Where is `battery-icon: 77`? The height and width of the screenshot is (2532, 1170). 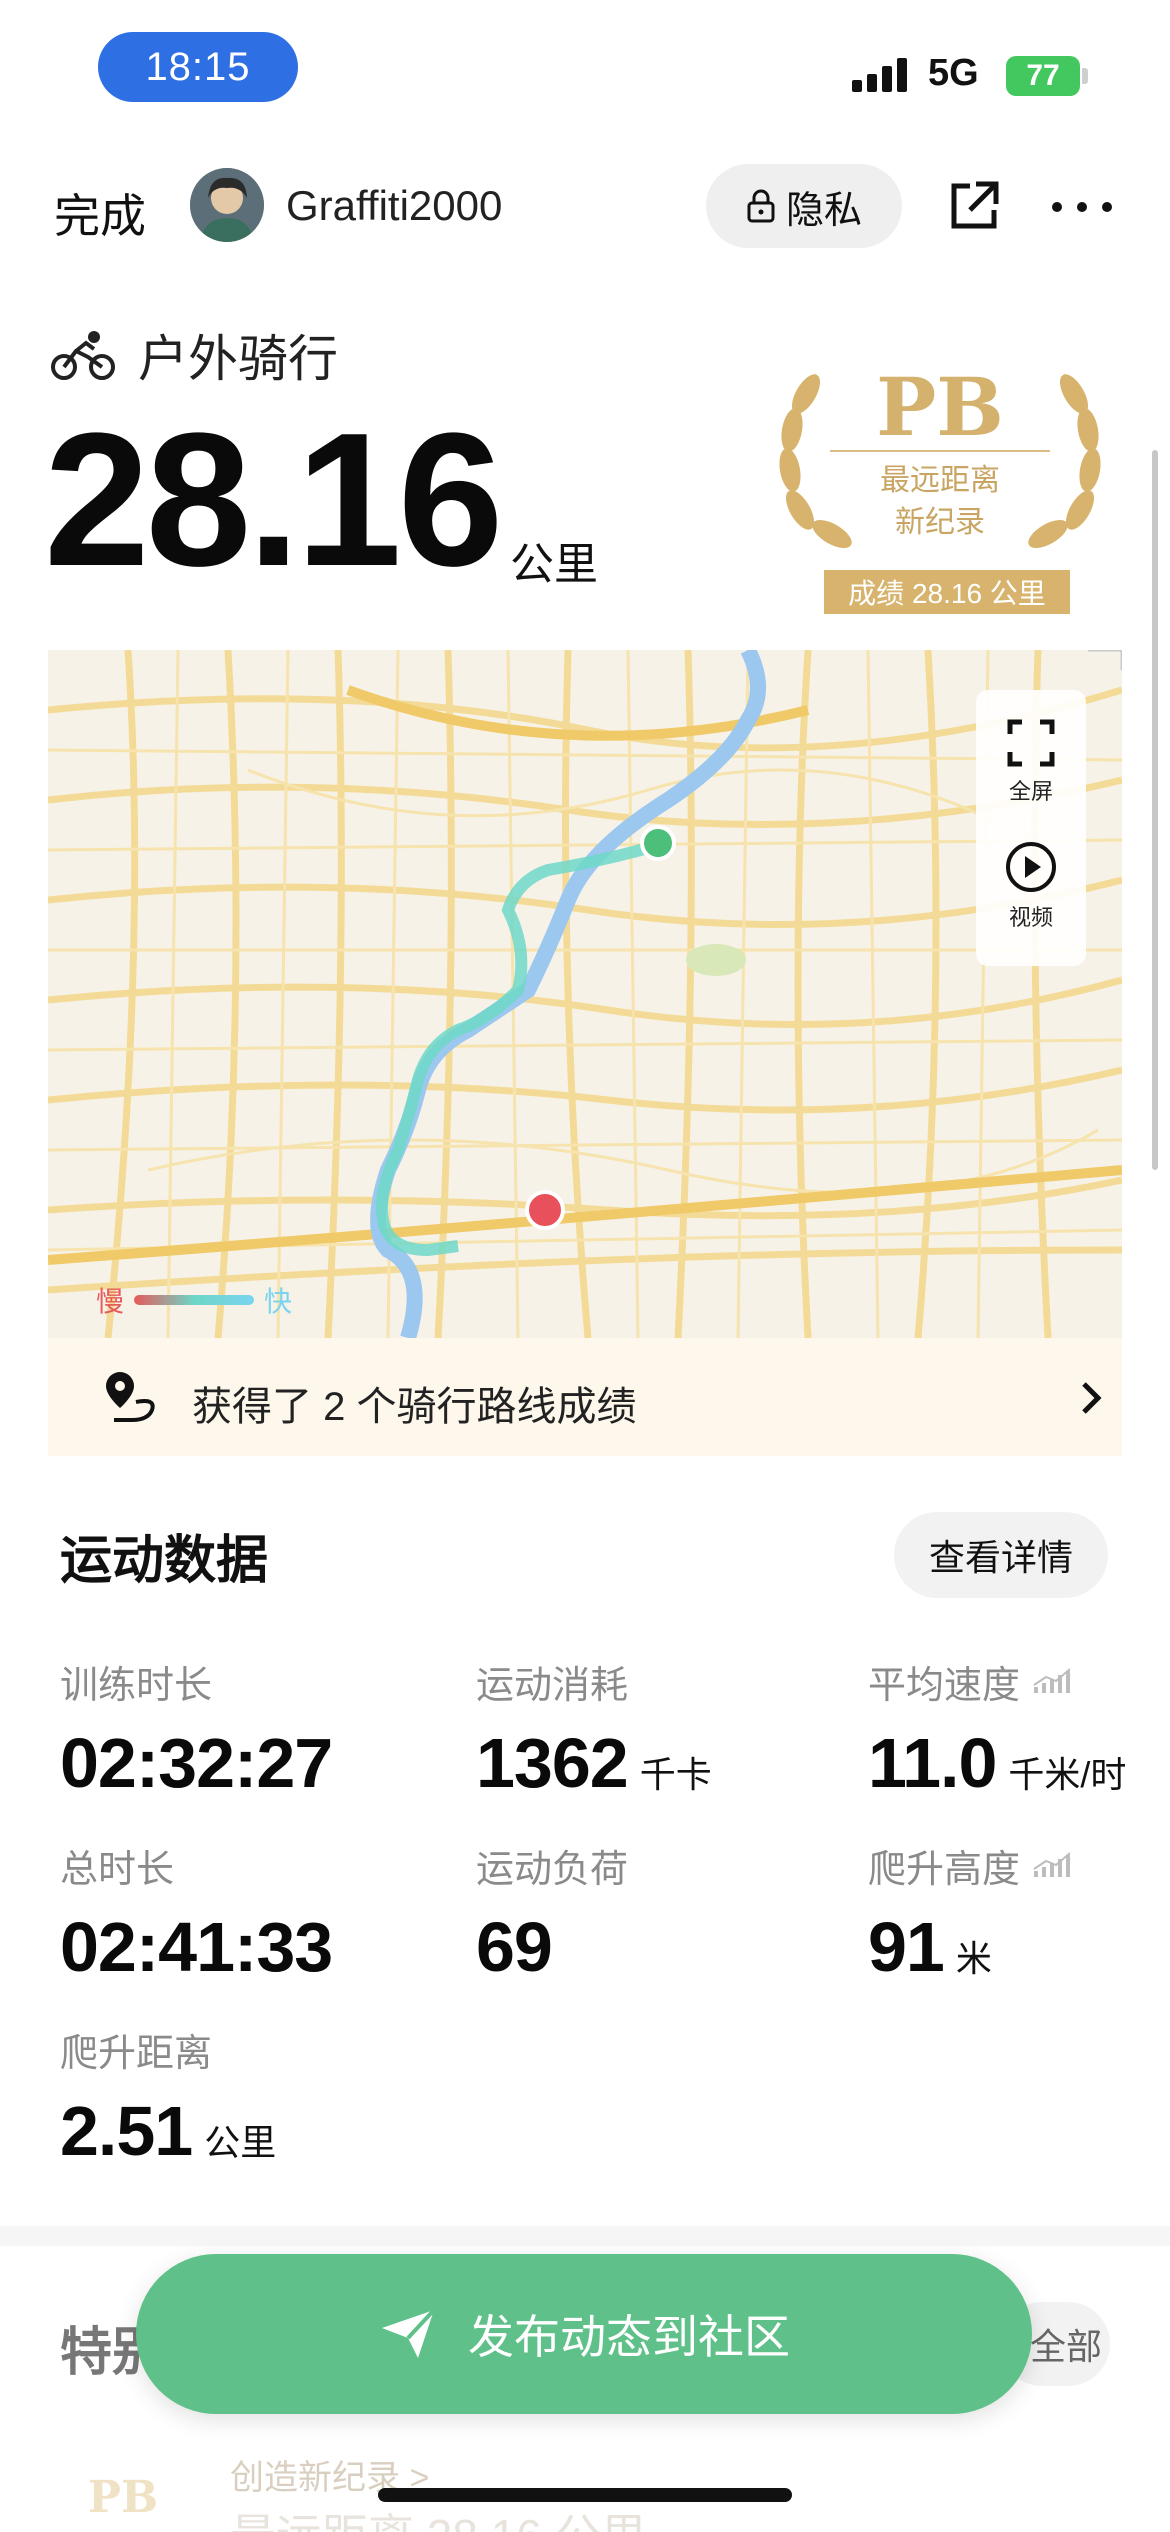 battery-icon: 77 is located at coordinates (1043, 76).